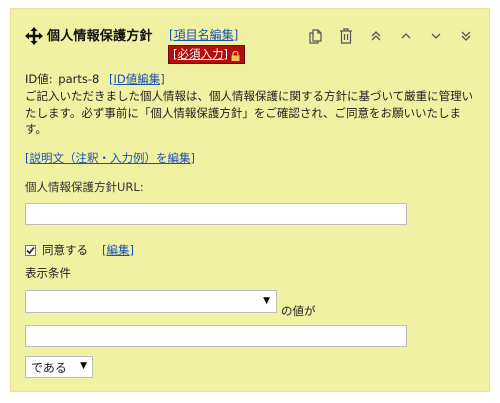 The height and width of the screenshot is (403, 500). I want to click on agree-label: 同意する, so click(65, 250).